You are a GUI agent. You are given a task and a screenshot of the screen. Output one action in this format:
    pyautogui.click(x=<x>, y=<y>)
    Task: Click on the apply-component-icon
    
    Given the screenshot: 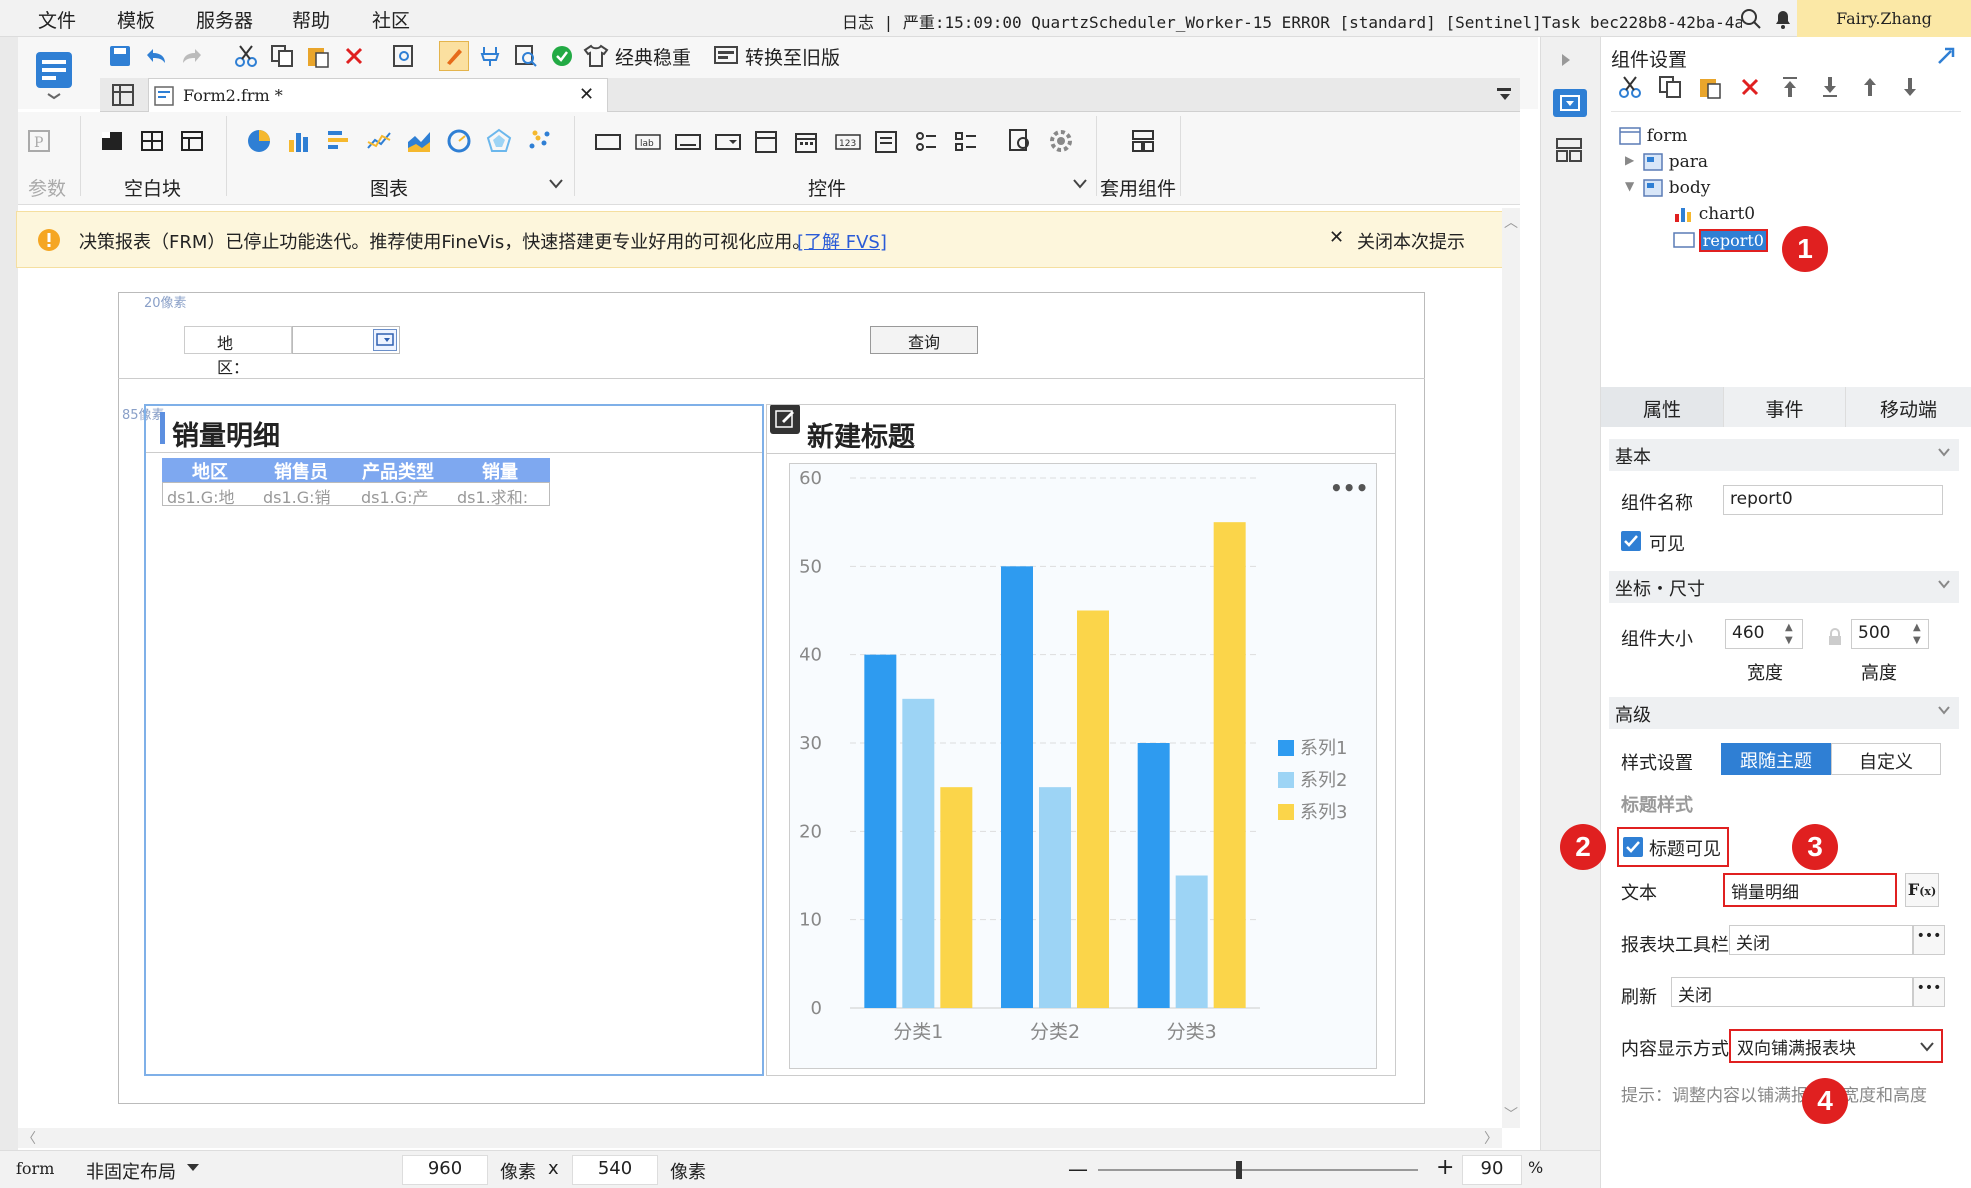 What is the action you would take?
    pyautogui.click(x=1143, y=141)
    